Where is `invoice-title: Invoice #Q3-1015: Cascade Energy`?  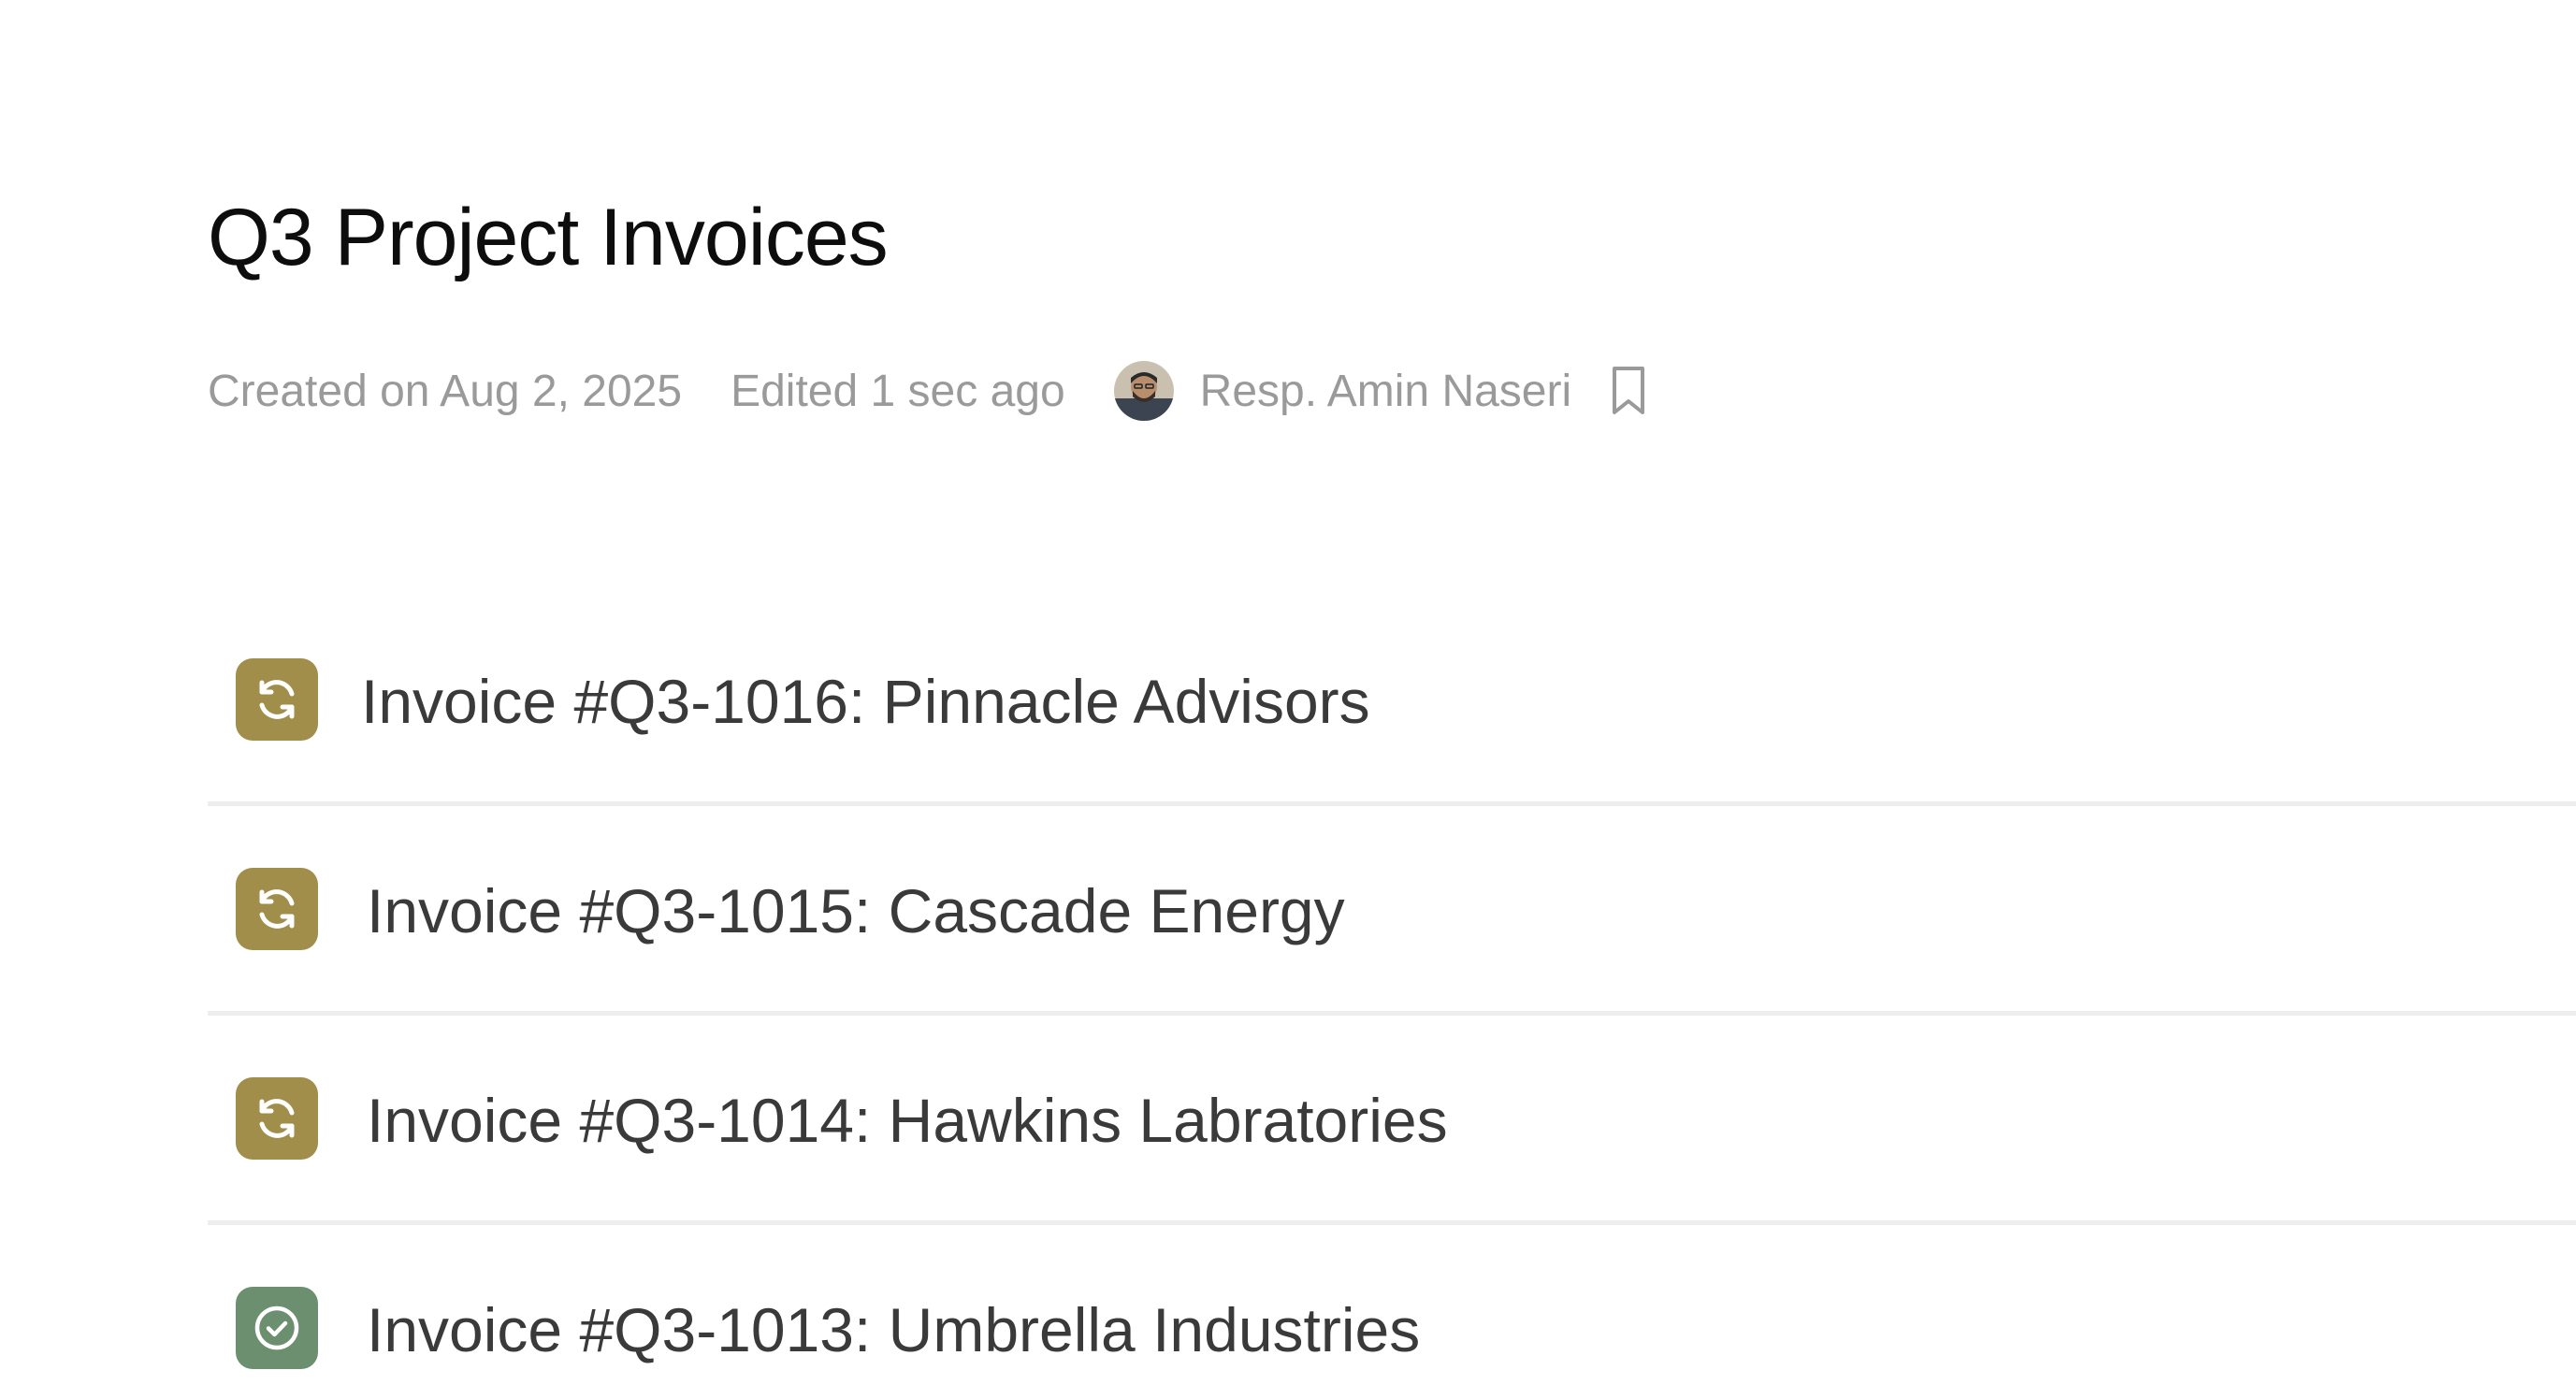
invoice-title: Invoice #Q3-1015: Cascade Energy is located at coordinates (856, 910).